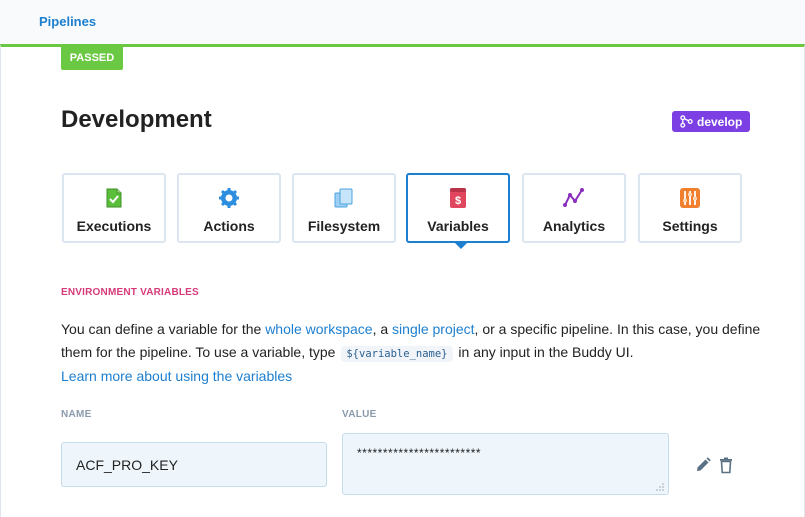 Image resolution: width=805 pixels, height=517 pixels. What do you see at coordinates (344, 226) in the screenshot?
I see `tab-label: Filesystem` at bounding box center [344, 226].